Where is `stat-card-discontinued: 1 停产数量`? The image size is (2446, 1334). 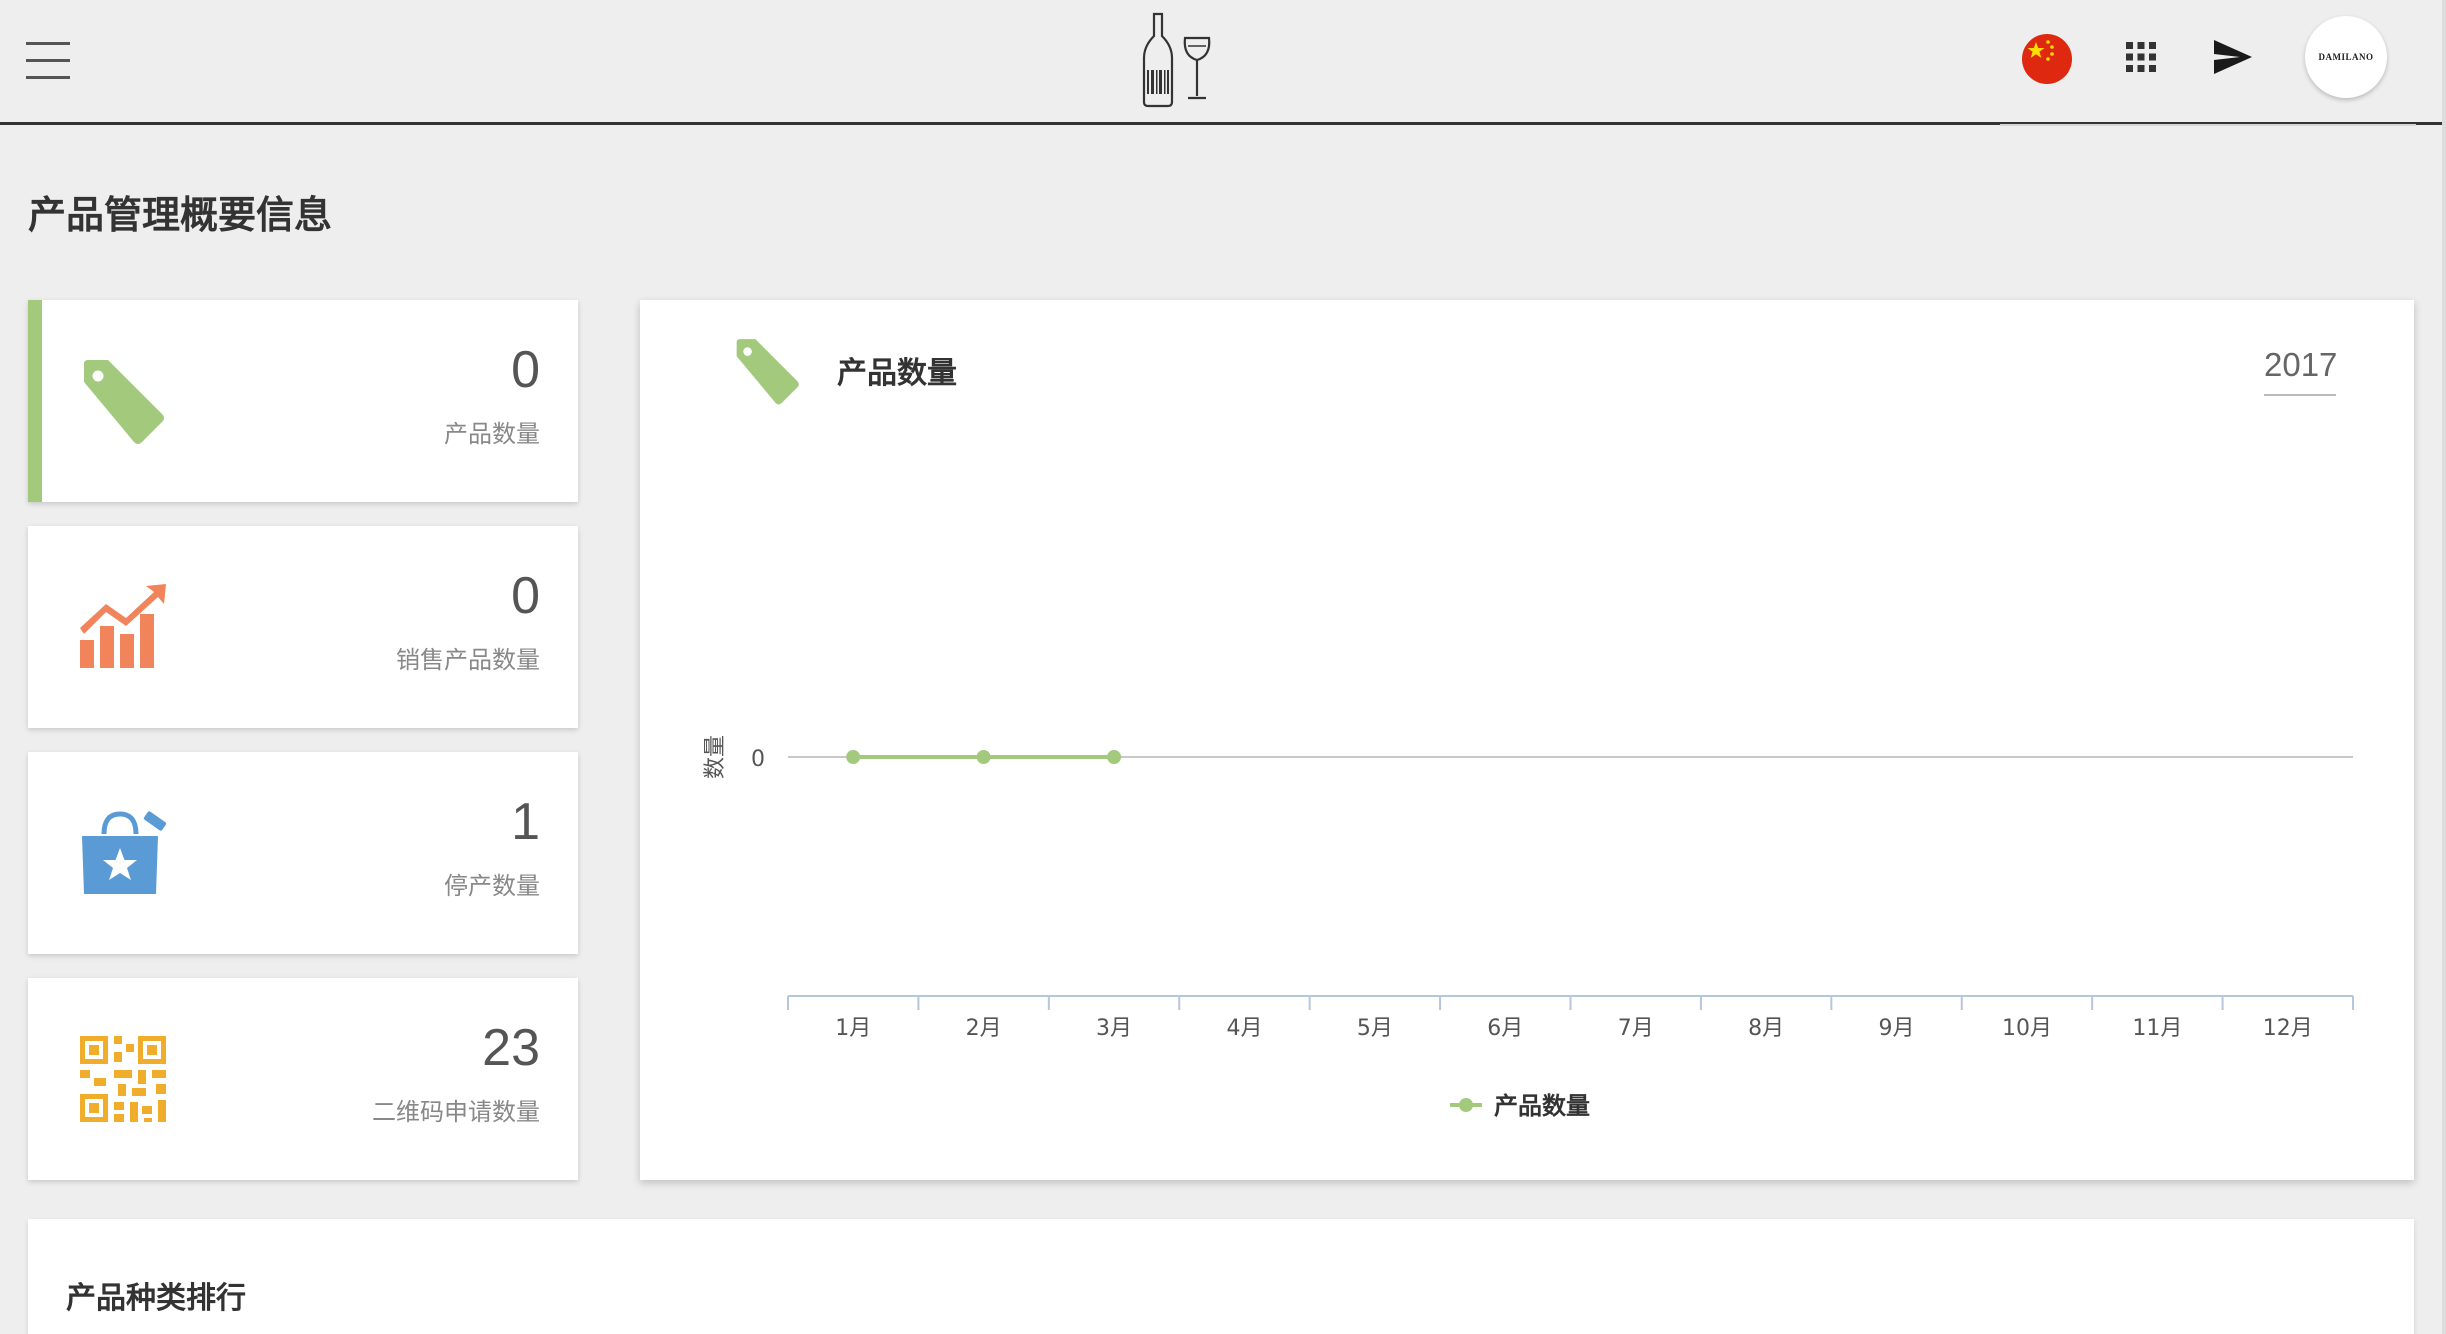 stat-card-discontinued: 1 停产数量 is located at coordinates (303, 853).